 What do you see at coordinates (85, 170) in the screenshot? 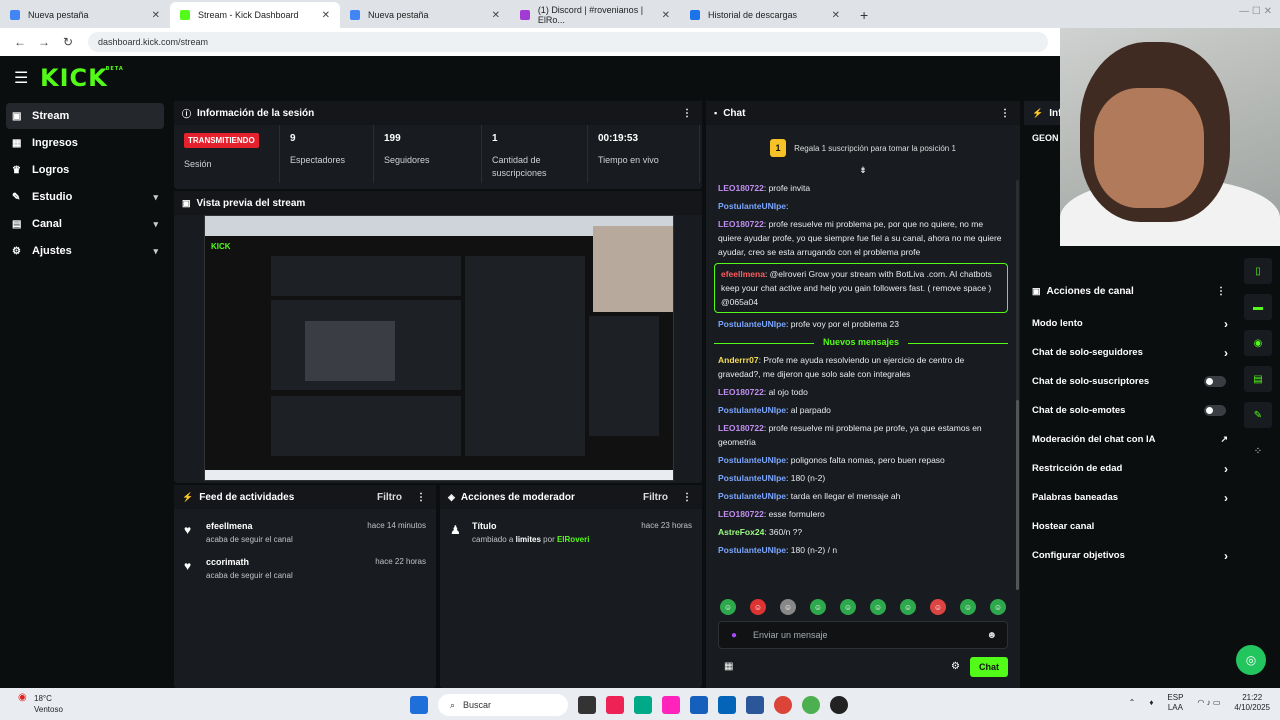
I see `sidebar-item-logros: ♛ Logros` at bounding box center [85, 170].